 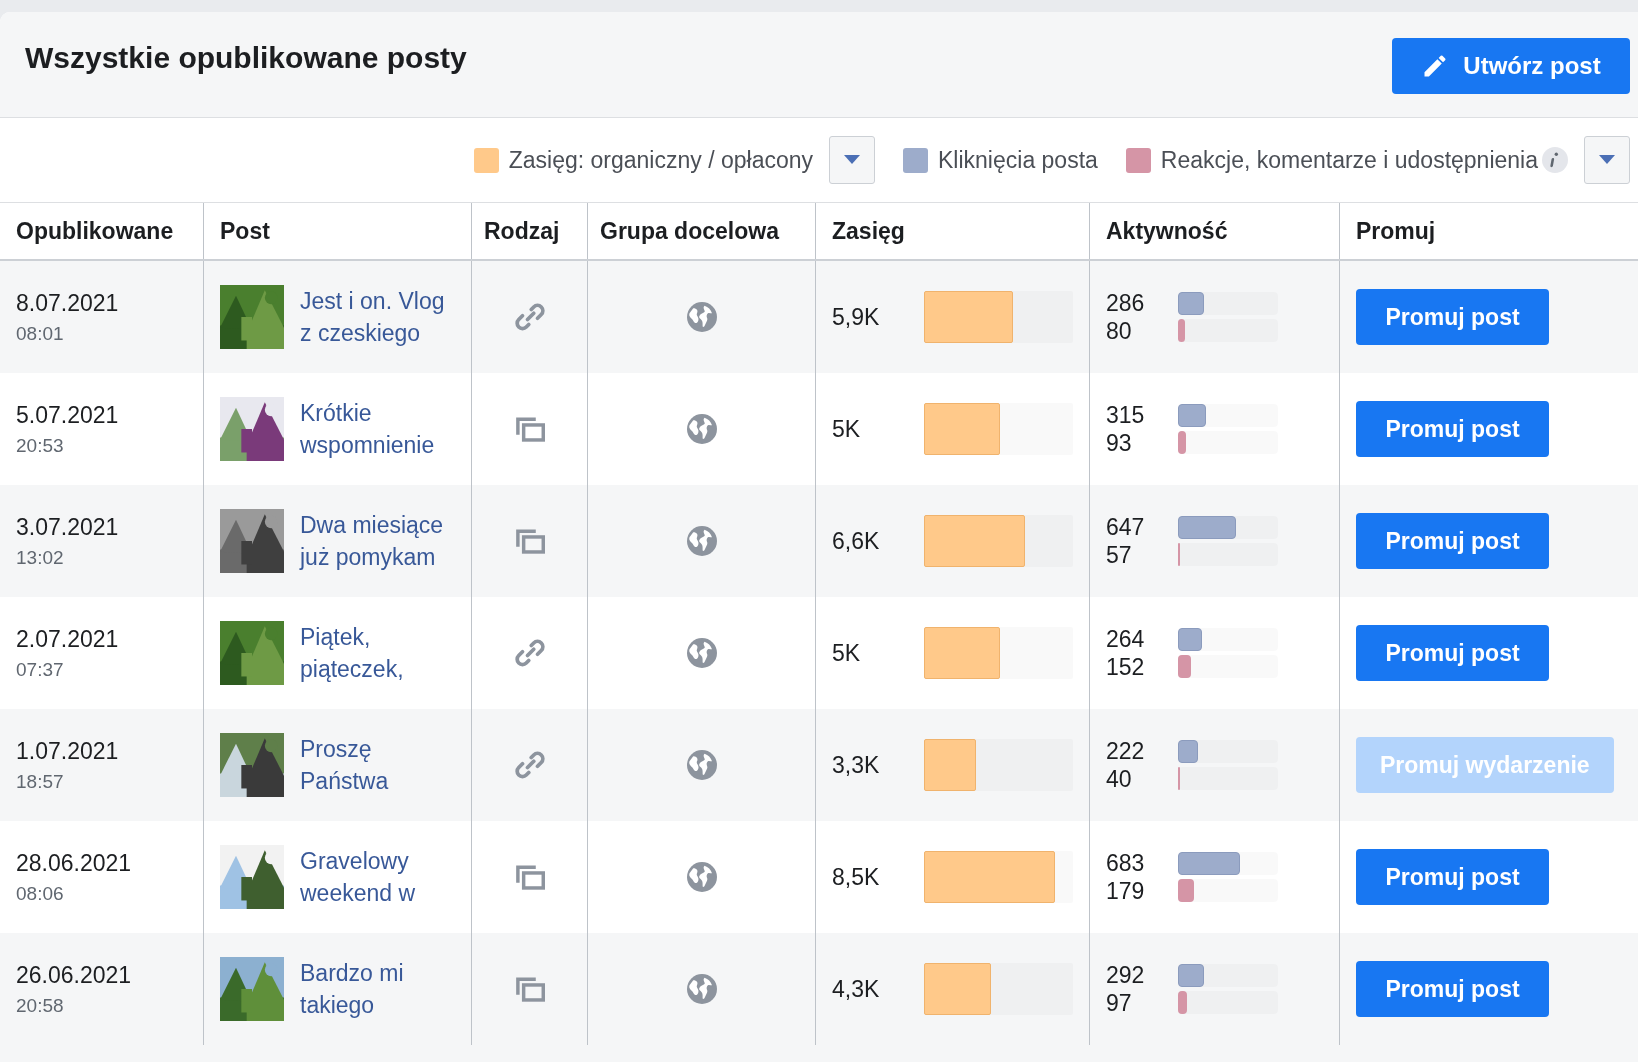 What do you see at coordinates (74, 863) in the screenshot?
I see `post-date: 28.06.2021` at bounding box center [74, 863].